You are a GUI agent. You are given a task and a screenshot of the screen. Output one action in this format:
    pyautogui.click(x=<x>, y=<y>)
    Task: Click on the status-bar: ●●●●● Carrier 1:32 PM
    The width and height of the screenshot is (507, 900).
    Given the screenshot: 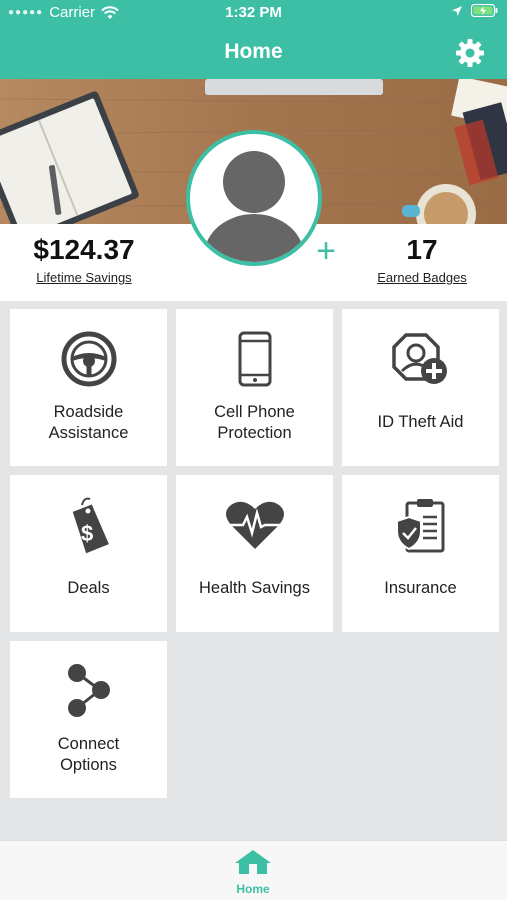 What is the action you would take?
    pyautogui.click(x=253, y=13)
    